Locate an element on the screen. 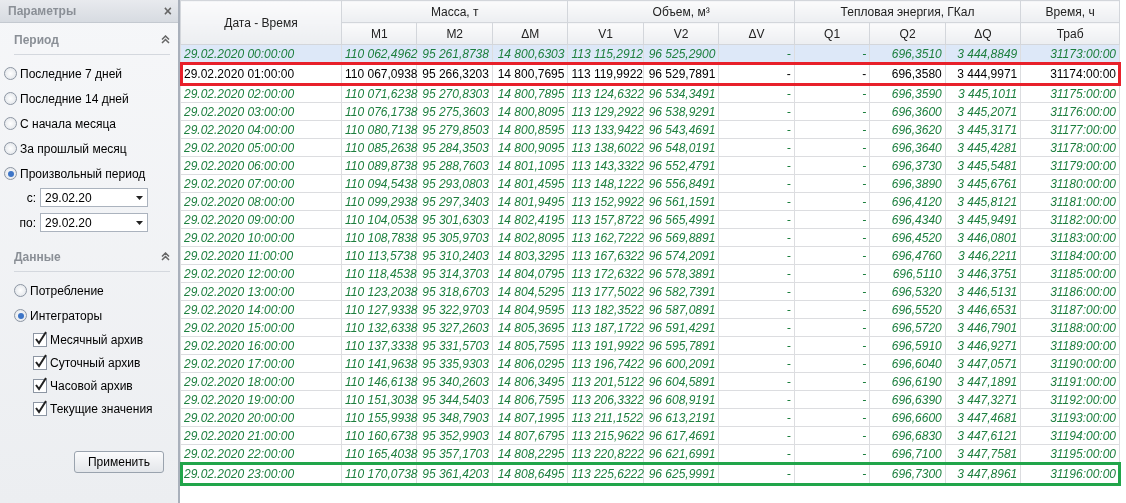 The height and width of the screenshot is (503, 1126). table-cell: 696,3590 is located at coordinates (907, 93).